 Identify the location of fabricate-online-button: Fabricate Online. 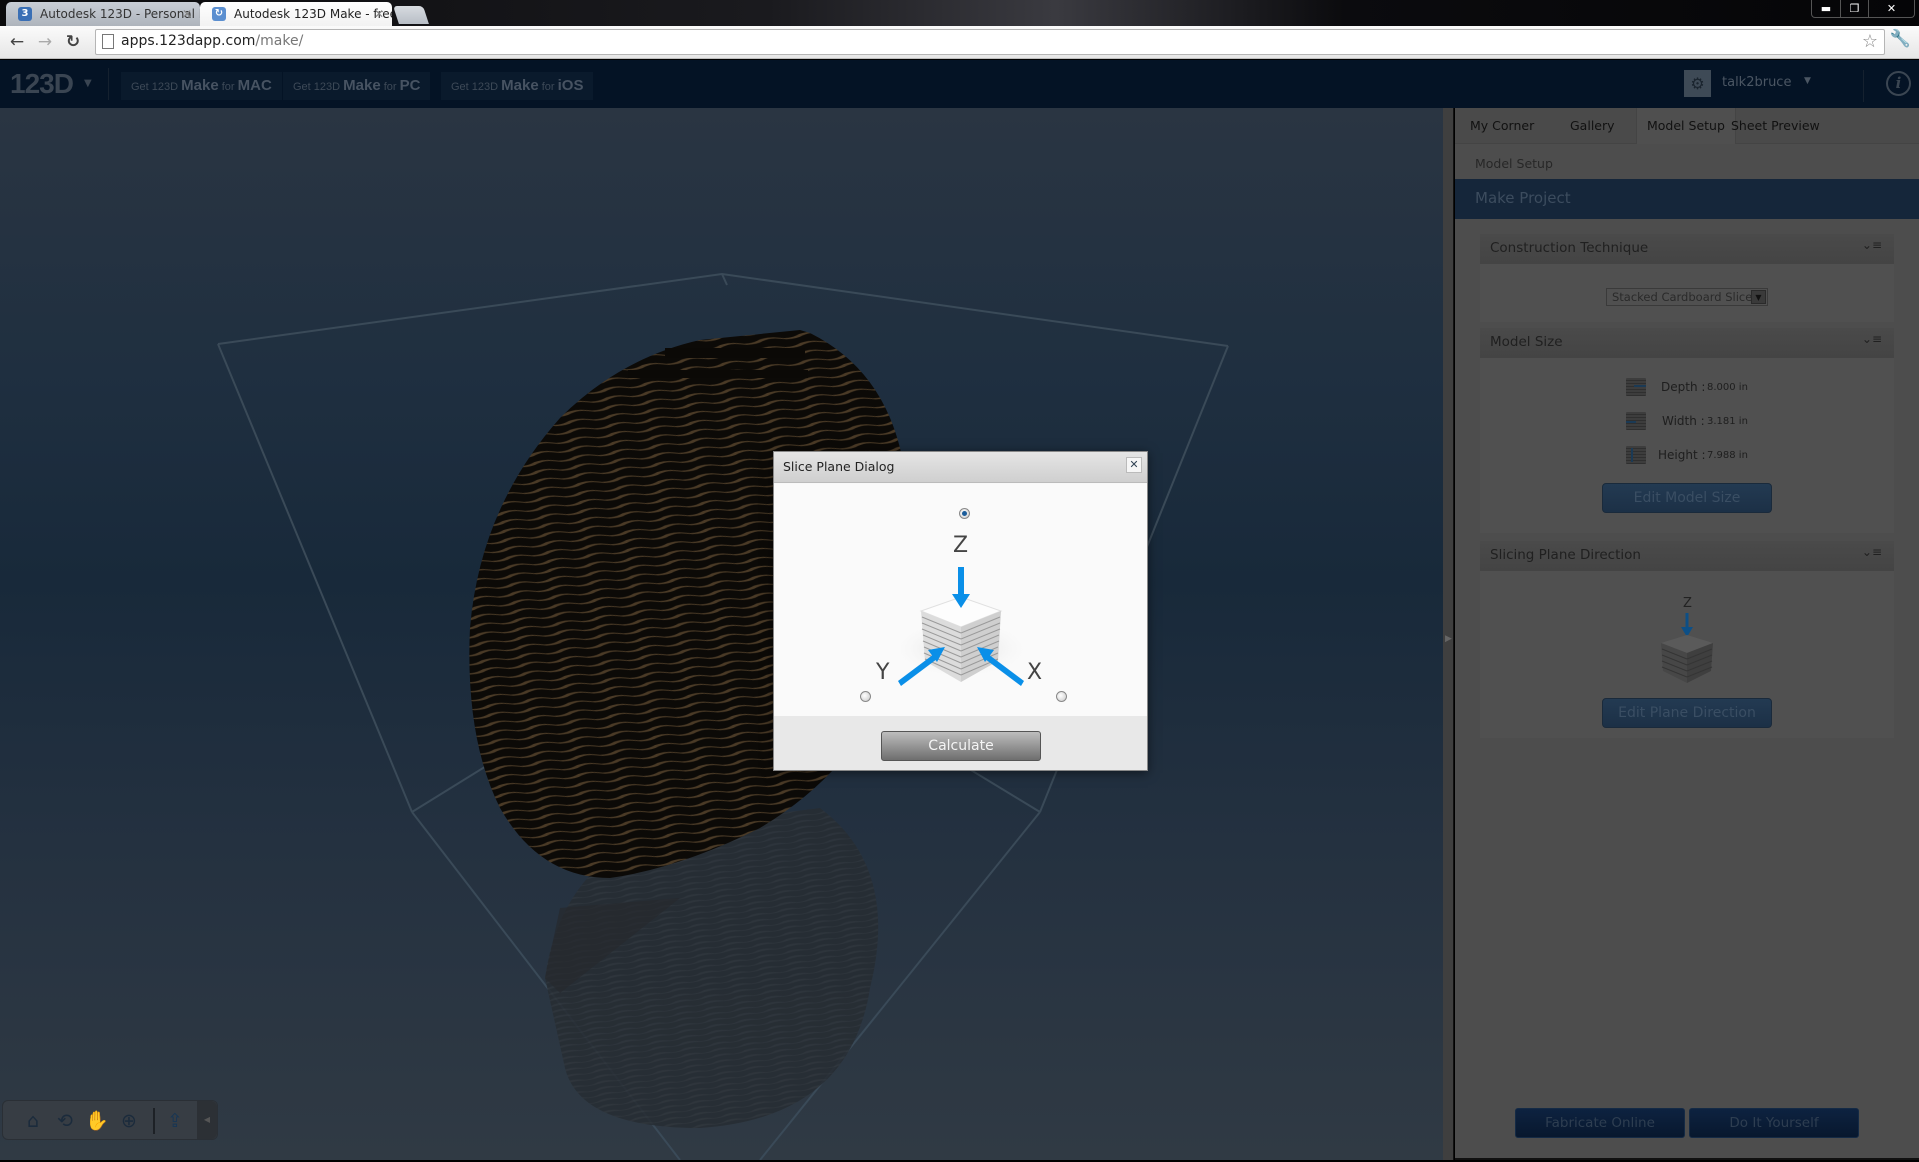
(1600, 1123).